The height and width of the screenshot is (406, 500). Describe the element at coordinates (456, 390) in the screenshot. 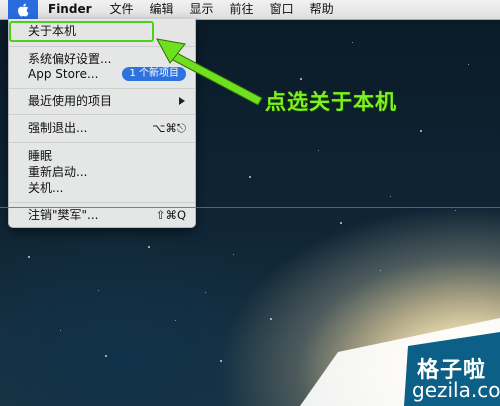

I see `watermark-domain: gezila.com` at that location.